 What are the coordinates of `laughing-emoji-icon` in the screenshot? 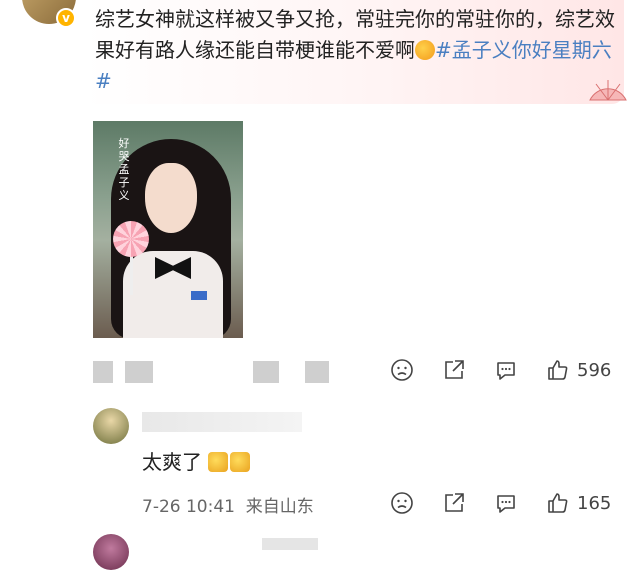 It's located at (425, 50).